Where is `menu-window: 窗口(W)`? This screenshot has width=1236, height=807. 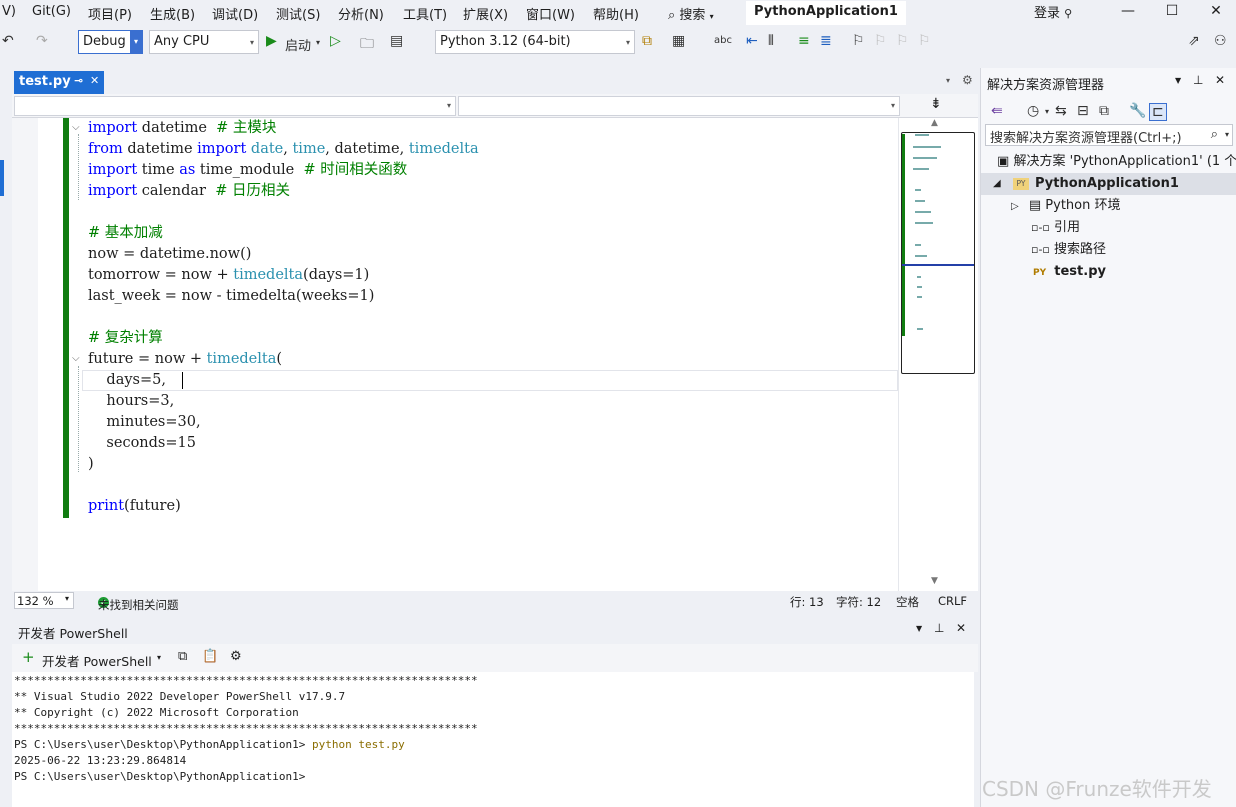
menu-window: 窗口(W) is located at coordinates (550, 13).